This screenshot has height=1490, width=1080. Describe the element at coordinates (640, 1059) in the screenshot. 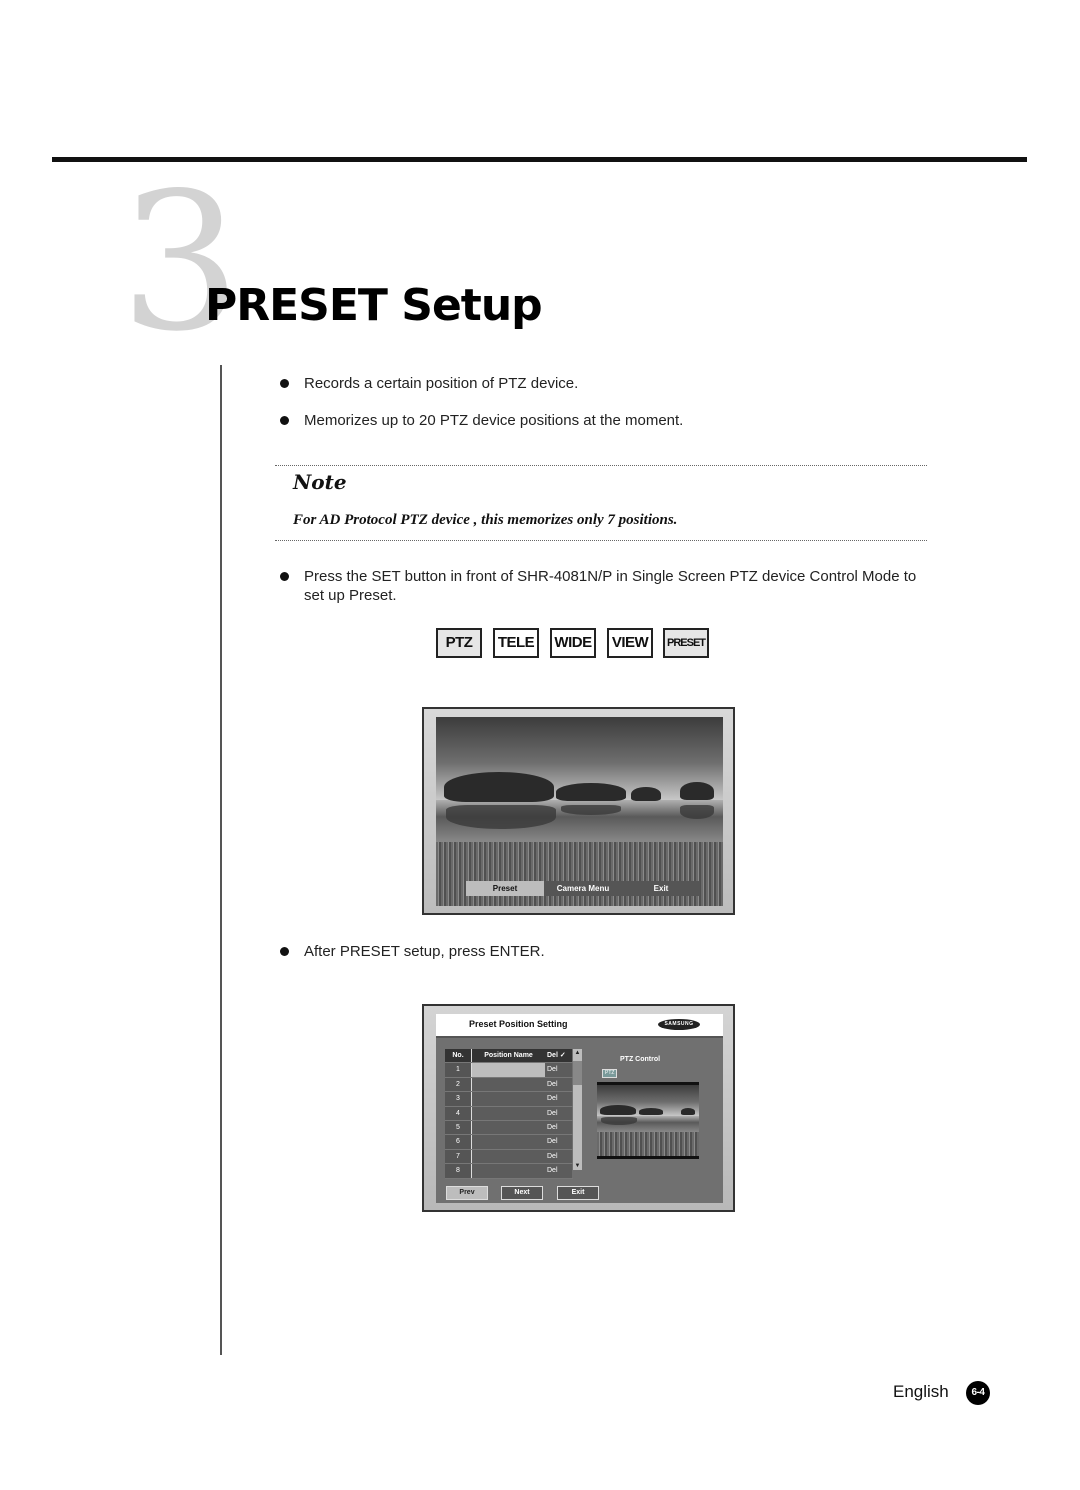

I see `ptz-control-label: PTZ Control` at that location.